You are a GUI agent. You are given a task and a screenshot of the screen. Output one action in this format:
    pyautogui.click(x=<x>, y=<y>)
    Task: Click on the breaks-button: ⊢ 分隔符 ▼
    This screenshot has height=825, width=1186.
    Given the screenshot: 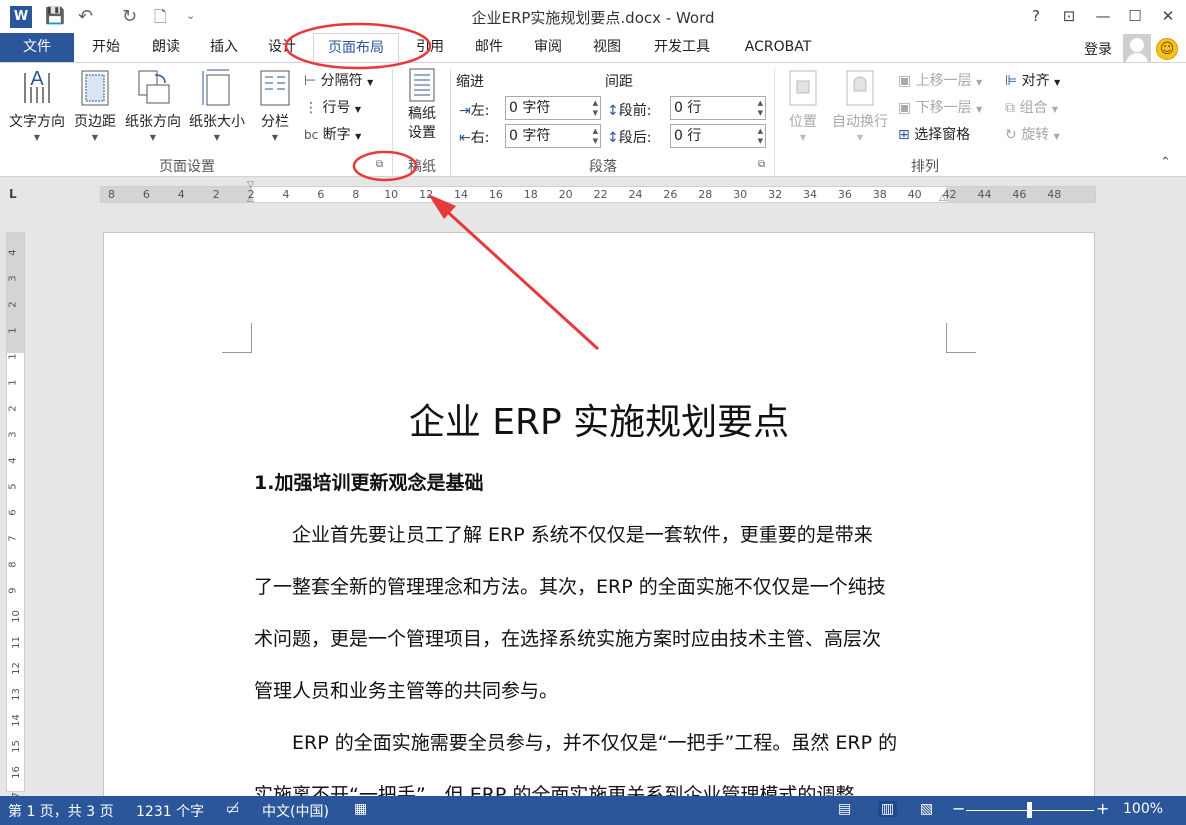 What is the action you would take?
    pyautogui.click(x=338, y=80)
    